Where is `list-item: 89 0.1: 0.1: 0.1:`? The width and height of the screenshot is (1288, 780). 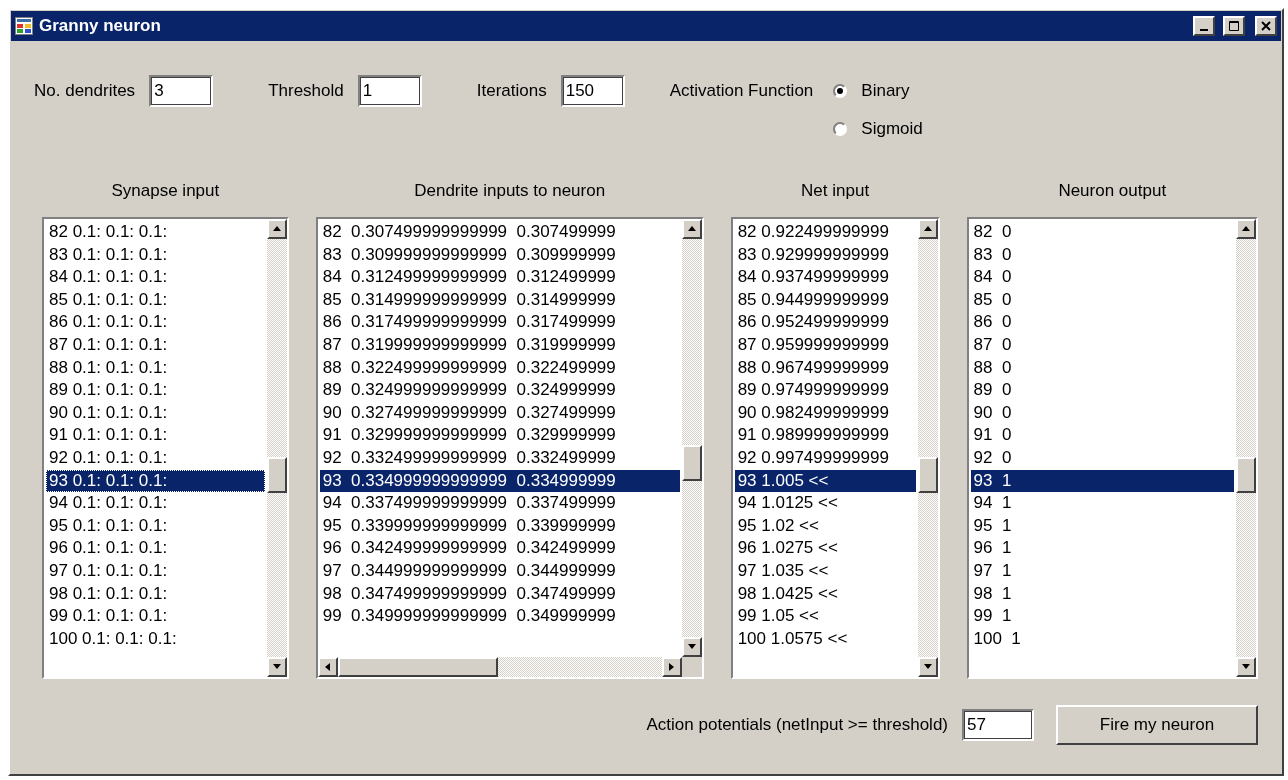
list-item: 89 0.1: 0.1: 0.1: is located at coordinates (155, 390).